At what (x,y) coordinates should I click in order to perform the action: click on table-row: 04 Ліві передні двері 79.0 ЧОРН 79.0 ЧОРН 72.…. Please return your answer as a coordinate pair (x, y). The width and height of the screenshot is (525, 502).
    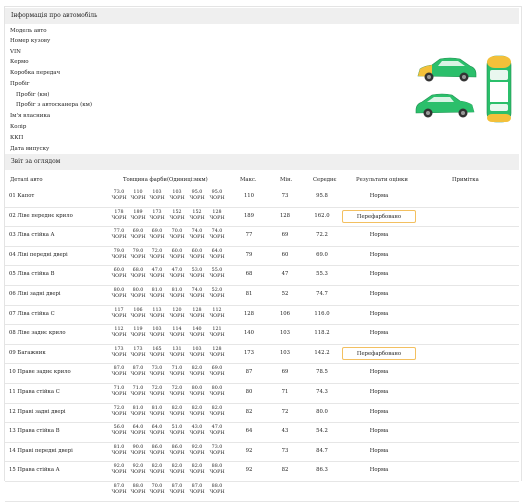
    Looking at the image, I should click on (262, 256).